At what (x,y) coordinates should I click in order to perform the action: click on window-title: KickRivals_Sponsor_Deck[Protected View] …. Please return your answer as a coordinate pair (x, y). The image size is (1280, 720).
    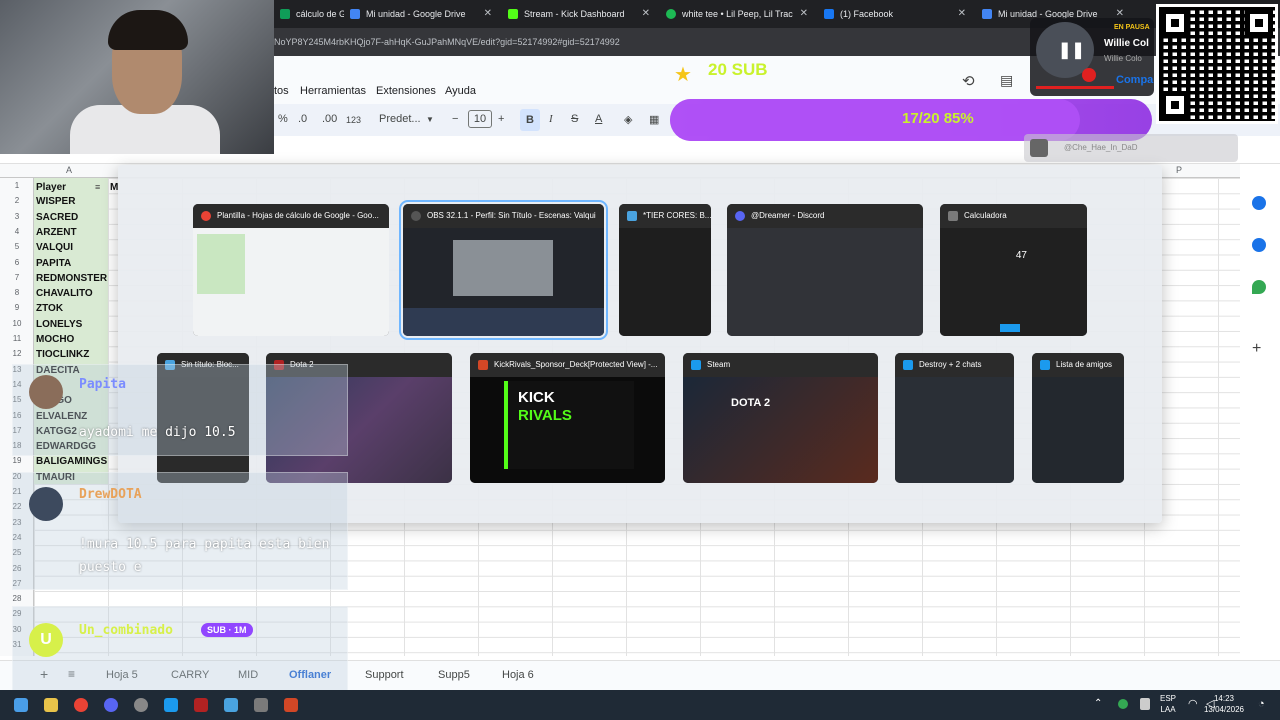
    Looking at the image, I should click on (576, 364).